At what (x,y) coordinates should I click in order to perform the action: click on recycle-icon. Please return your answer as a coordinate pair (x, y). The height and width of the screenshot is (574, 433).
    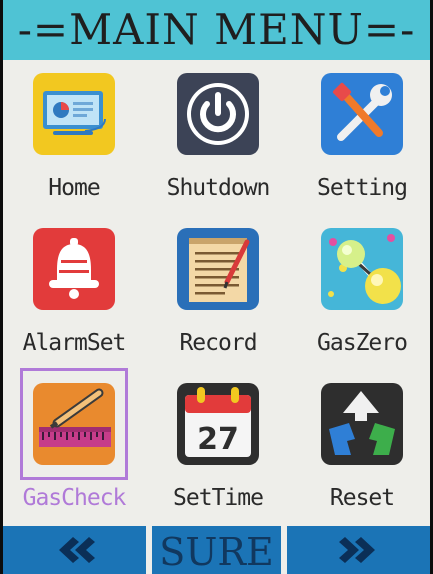
    Looking at the image, I should click on (362, 424).